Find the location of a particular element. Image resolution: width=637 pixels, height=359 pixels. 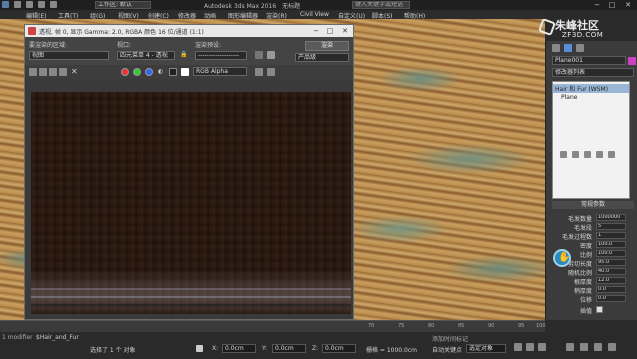

stack-item-plane: Plane is located at coordinates (569, 97).